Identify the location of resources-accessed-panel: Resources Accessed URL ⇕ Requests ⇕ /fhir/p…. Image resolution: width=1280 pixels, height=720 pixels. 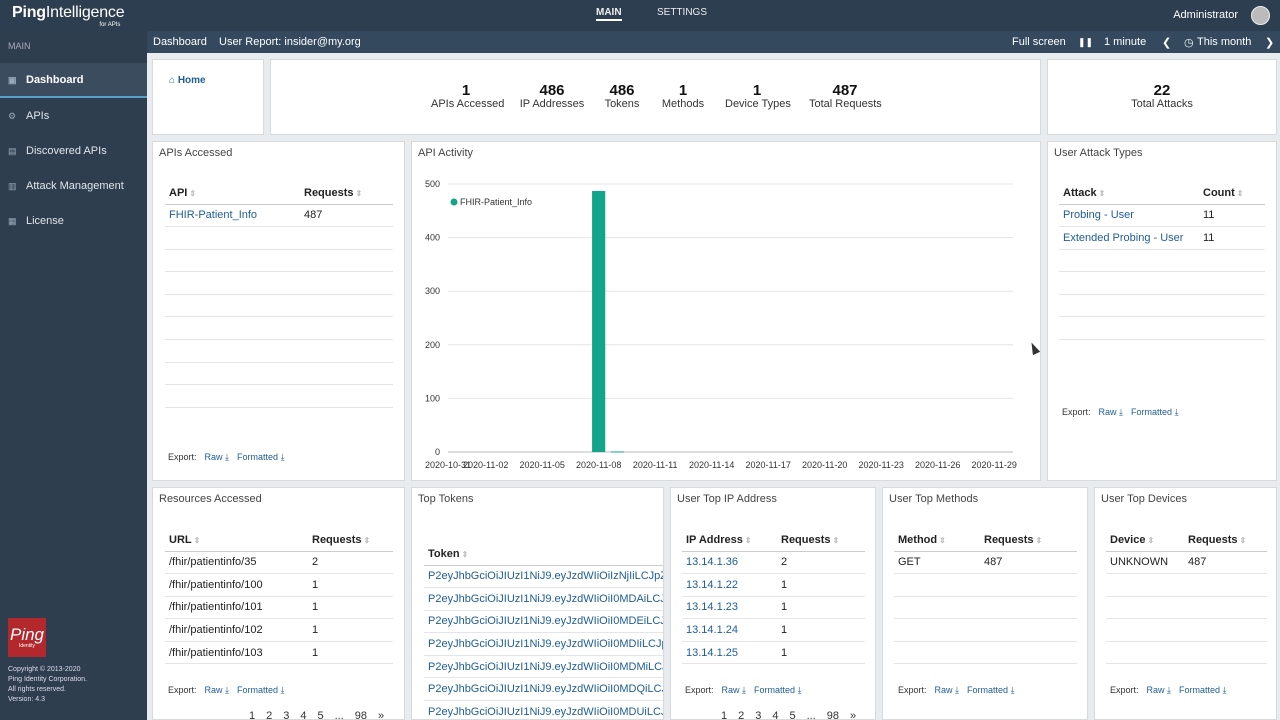
(278, 603).